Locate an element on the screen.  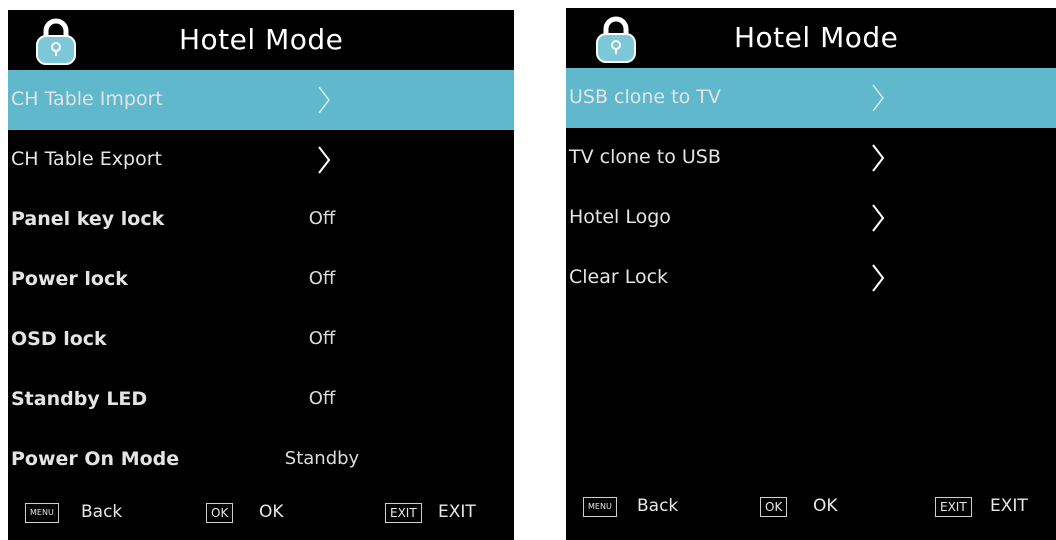
menu-item-power-lock: Power lock Off is located at coordinates (261, 280).